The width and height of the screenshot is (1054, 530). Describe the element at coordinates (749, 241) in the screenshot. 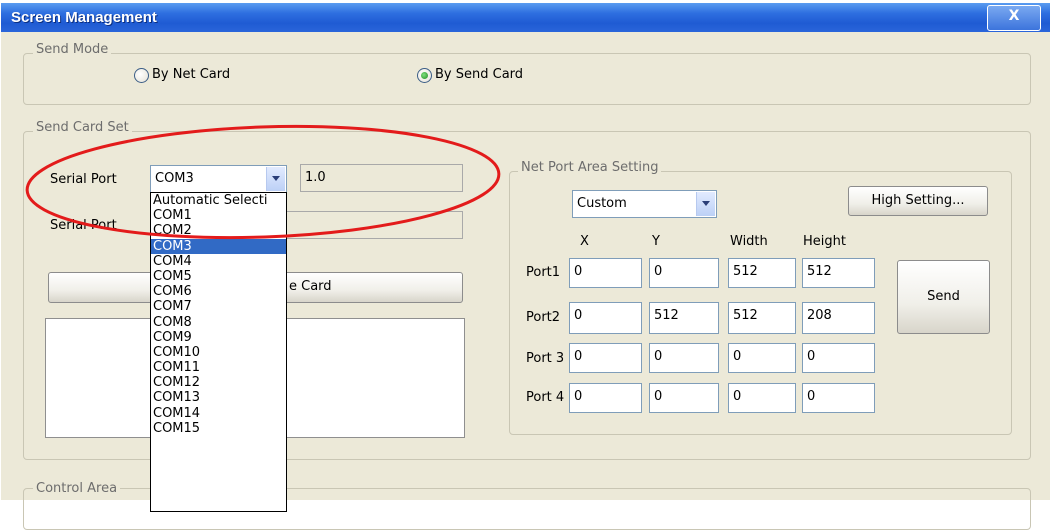

I see `column-width-header: Width` at that location.